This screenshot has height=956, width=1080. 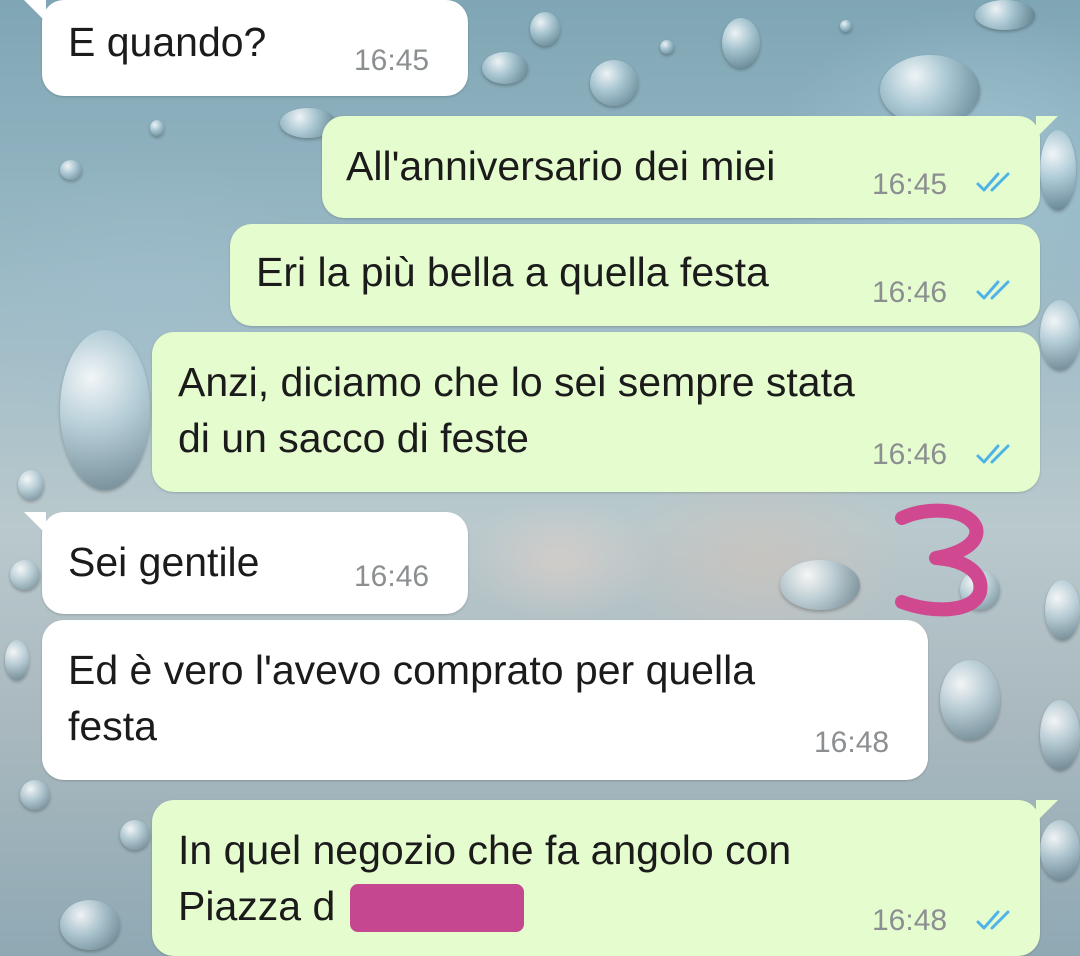 I want to click on message-text-line: In quel negozio che fa angolo con, so click(x=485, y=850).